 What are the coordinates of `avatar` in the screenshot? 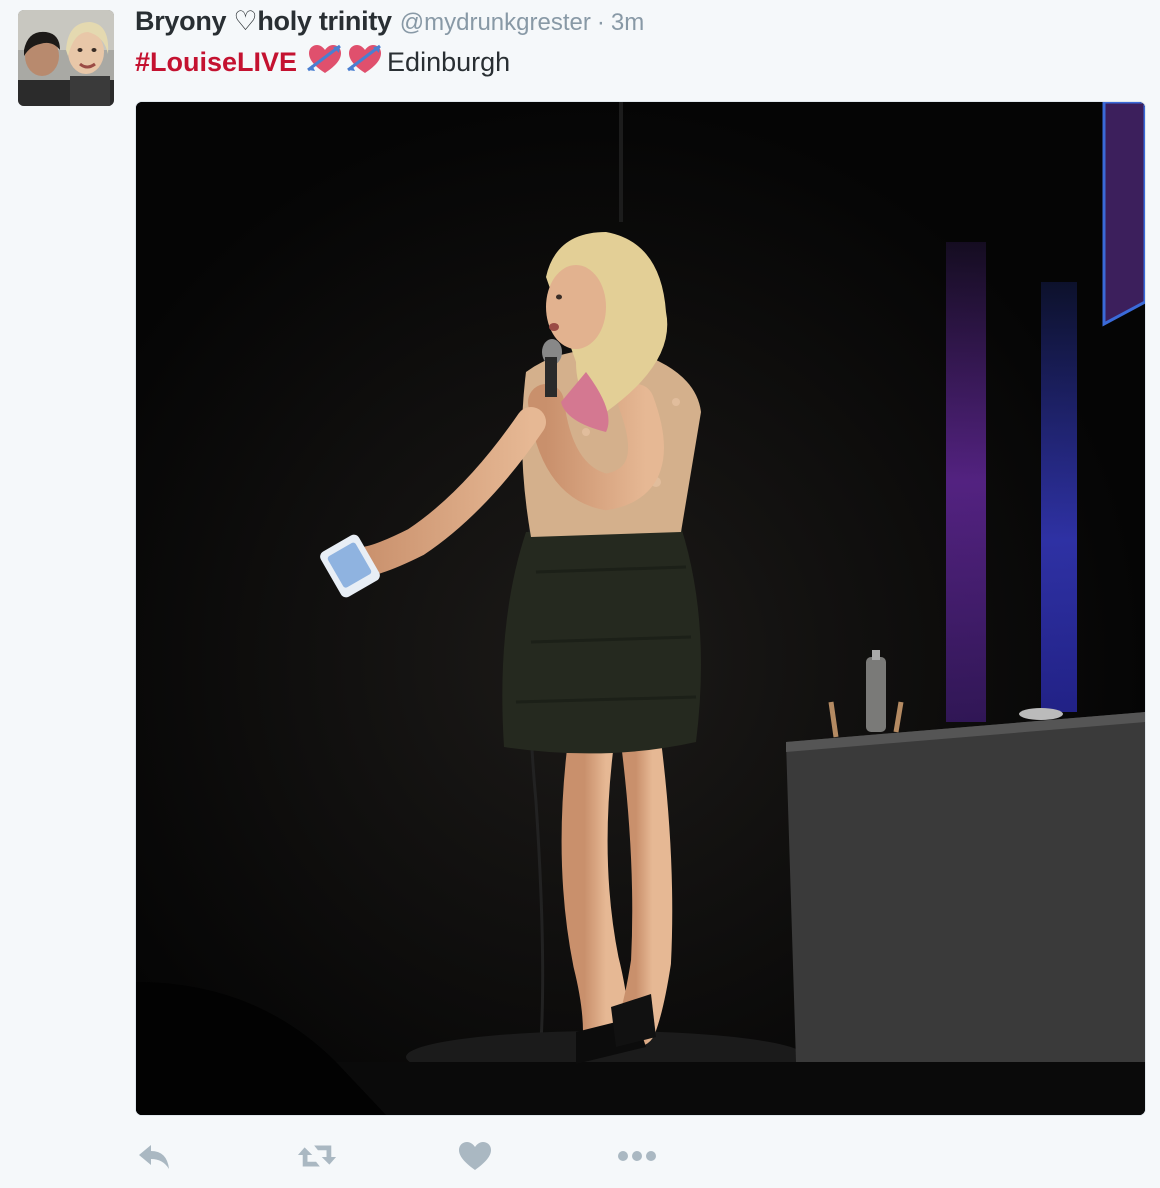 It's located at (66, 58).